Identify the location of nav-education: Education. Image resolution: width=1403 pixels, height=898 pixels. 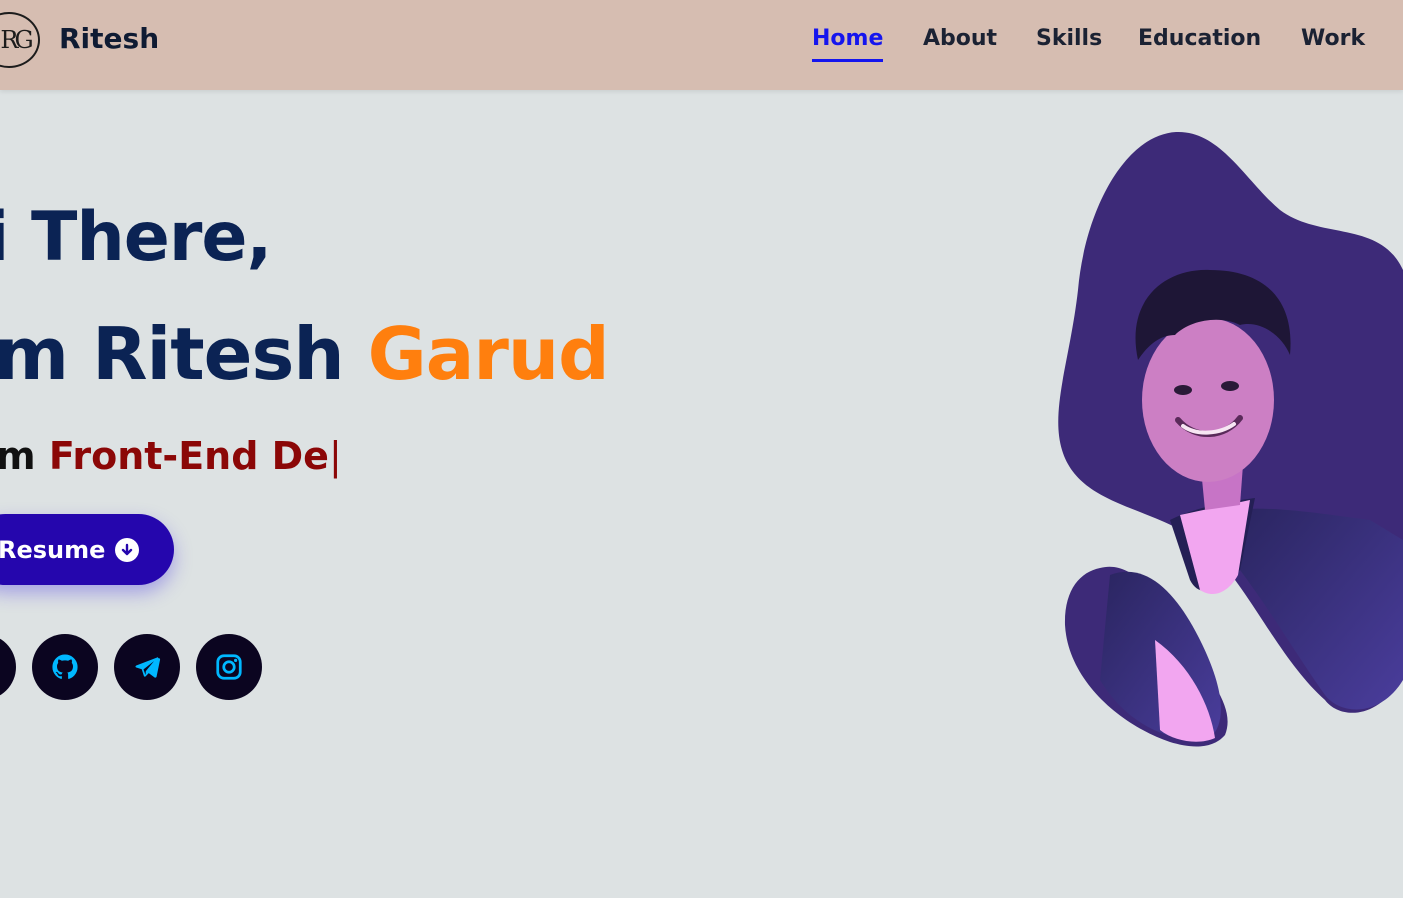
(1199, 42).